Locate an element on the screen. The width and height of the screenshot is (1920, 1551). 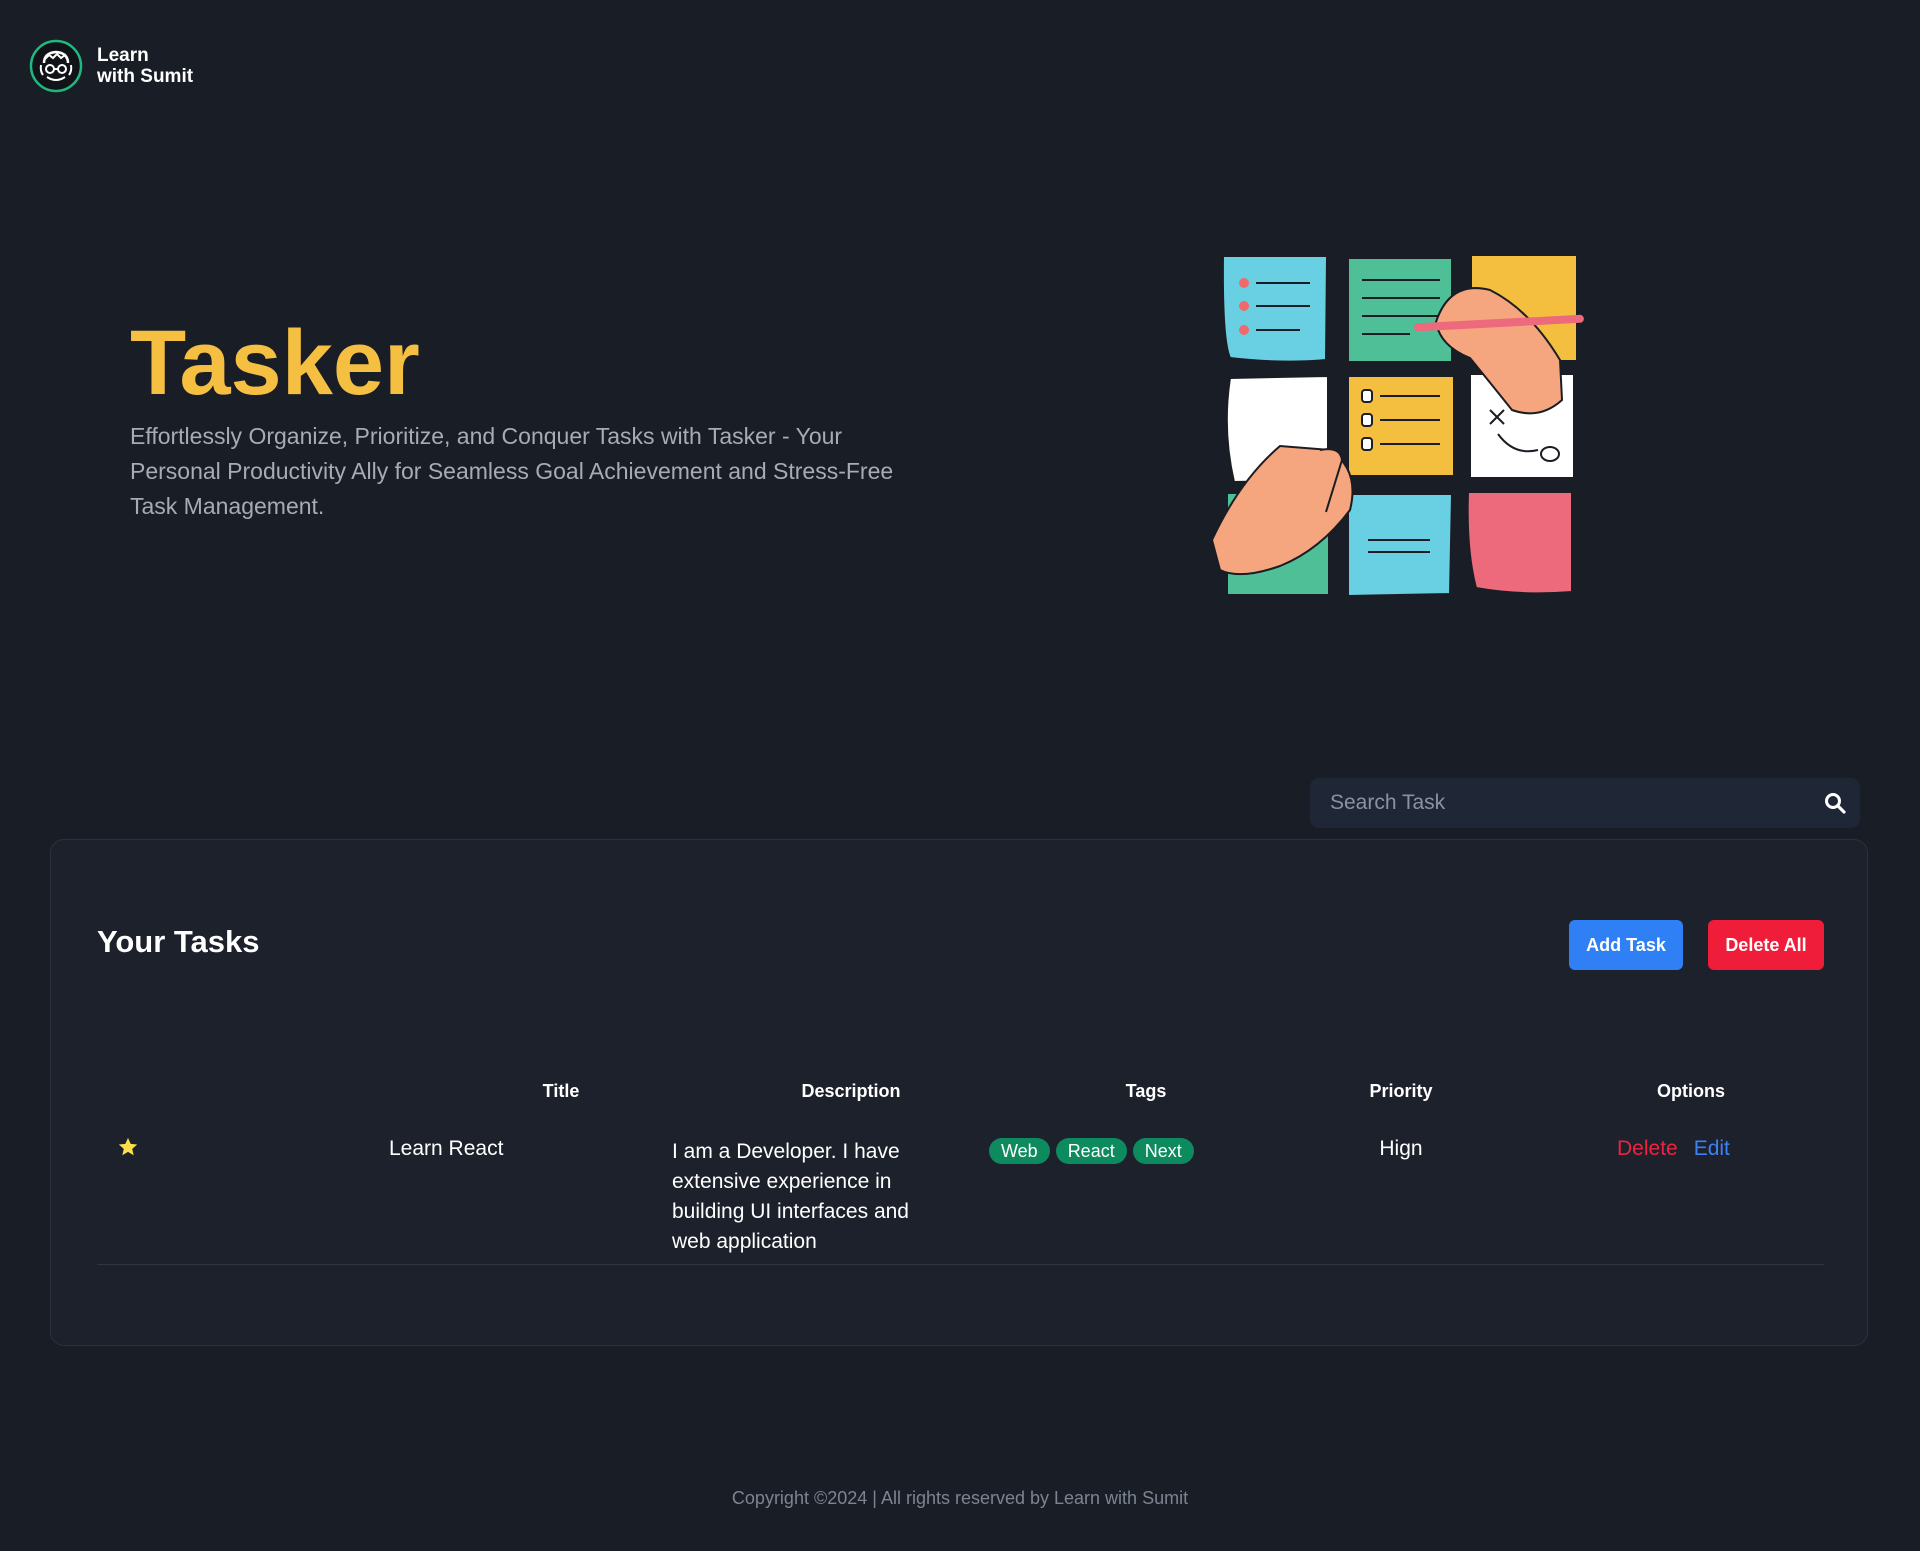
logo-icon is located at coordinates (56, 66).